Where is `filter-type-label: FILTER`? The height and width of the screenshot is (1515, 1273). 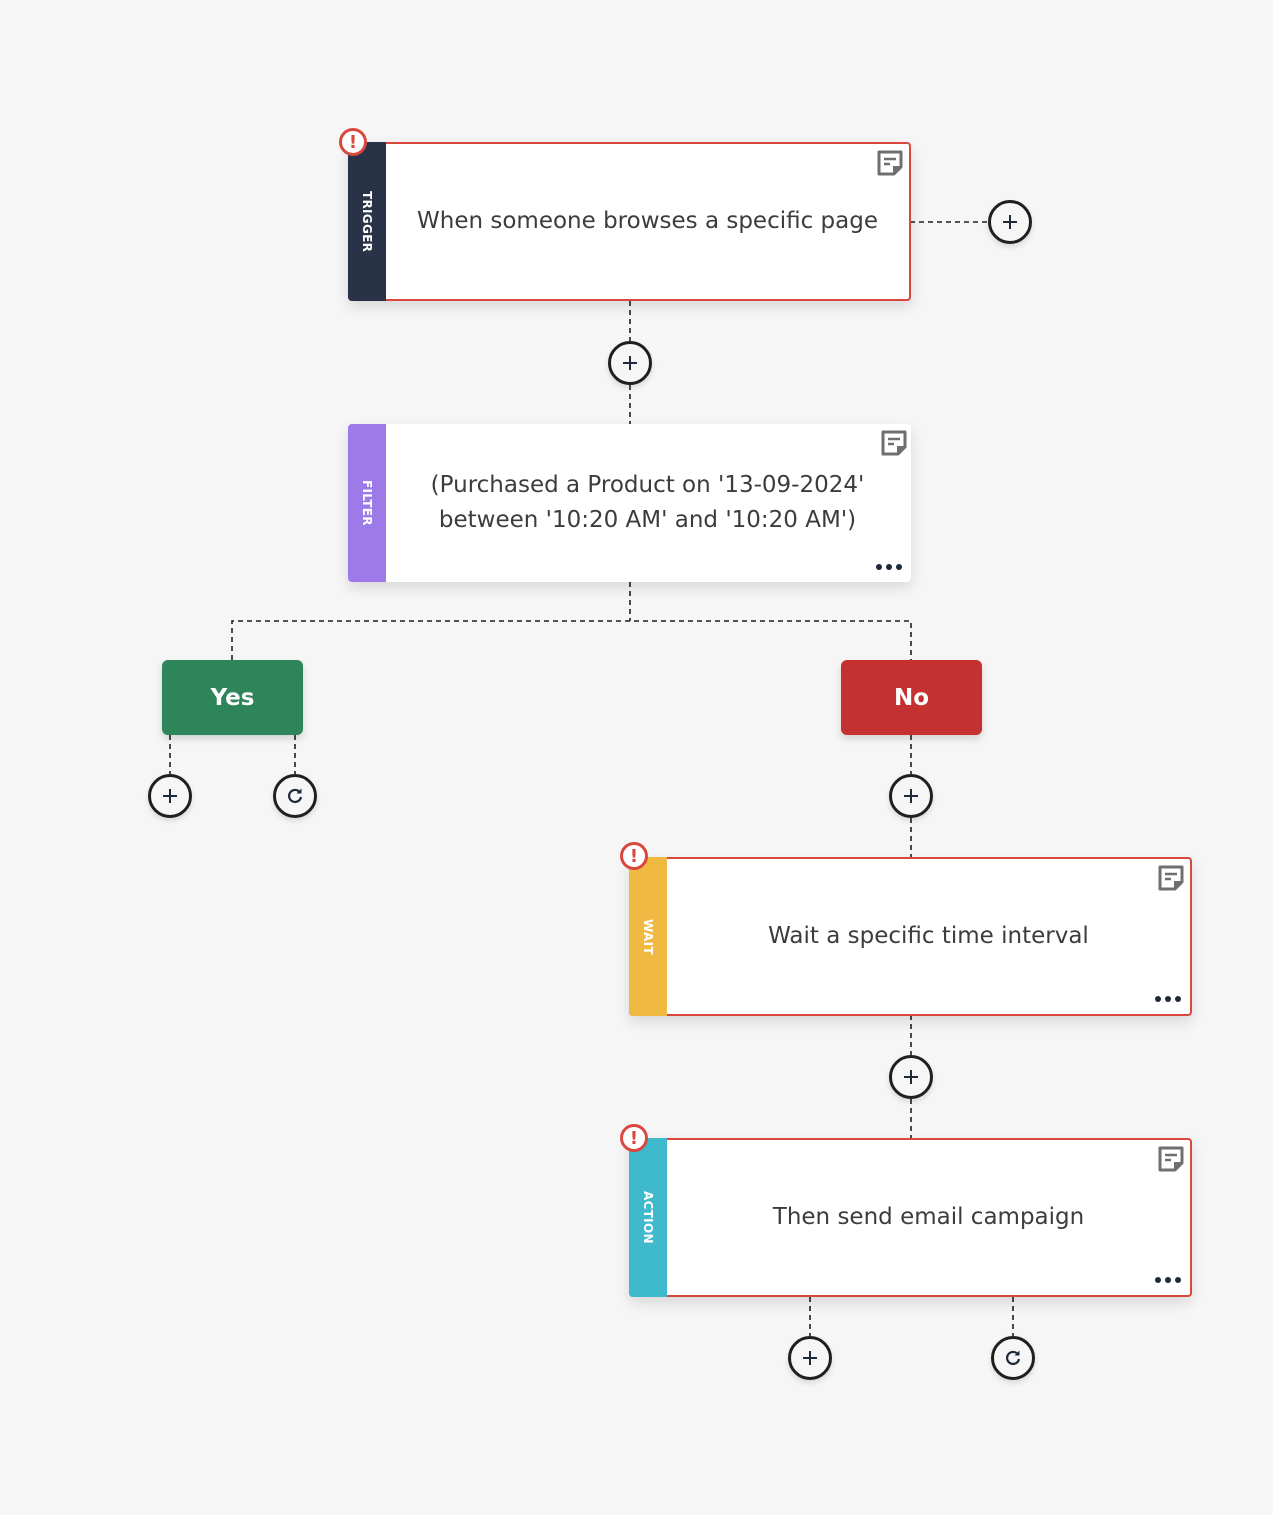
filter-type-label: FILTER is located at coordinates (367, 503).